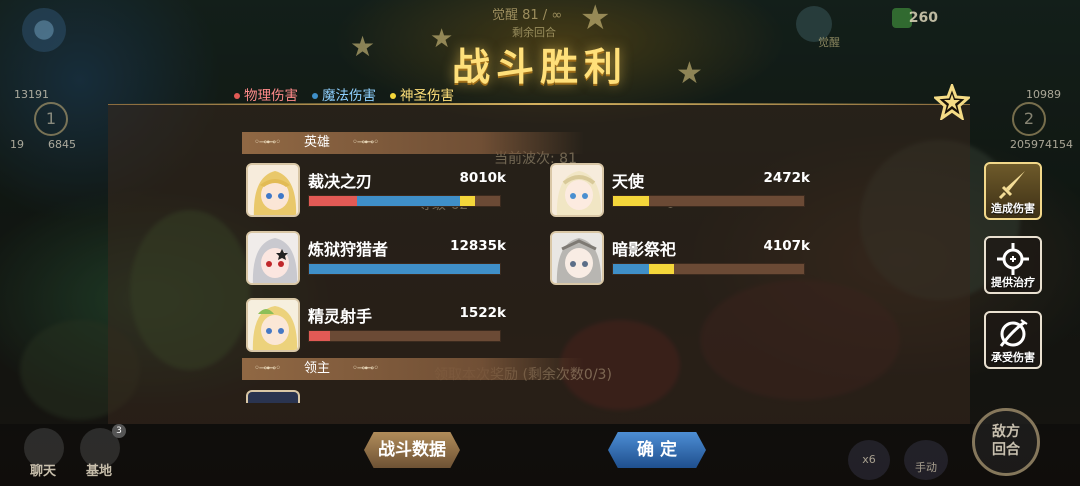  I want to click on hero-damage-value: 4107k, so click(786, 246).